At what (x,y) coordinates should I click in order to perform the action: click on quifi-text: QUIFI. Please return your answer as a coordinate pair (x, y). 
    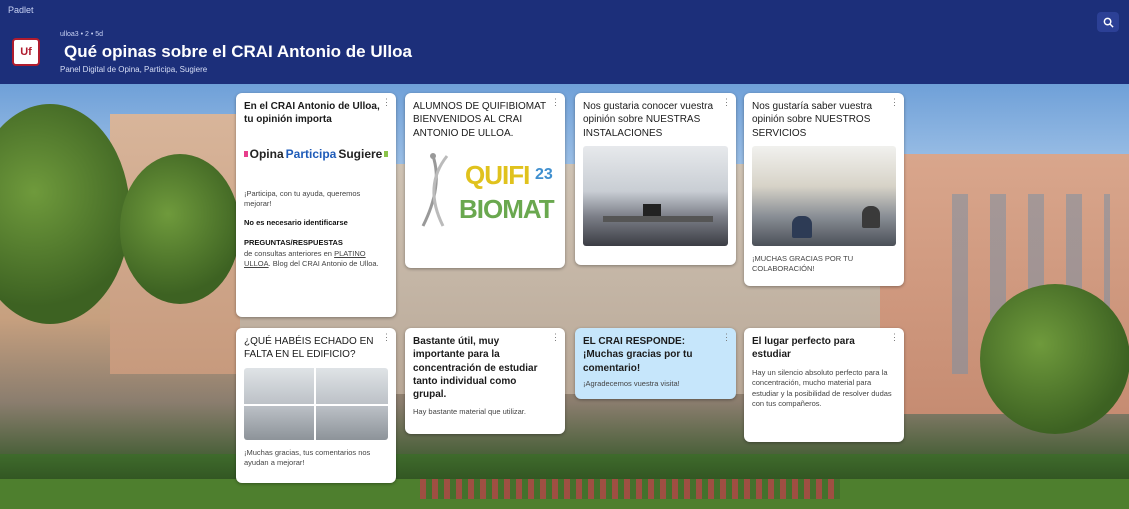
    Looking at the image, I should click on (497, 174).